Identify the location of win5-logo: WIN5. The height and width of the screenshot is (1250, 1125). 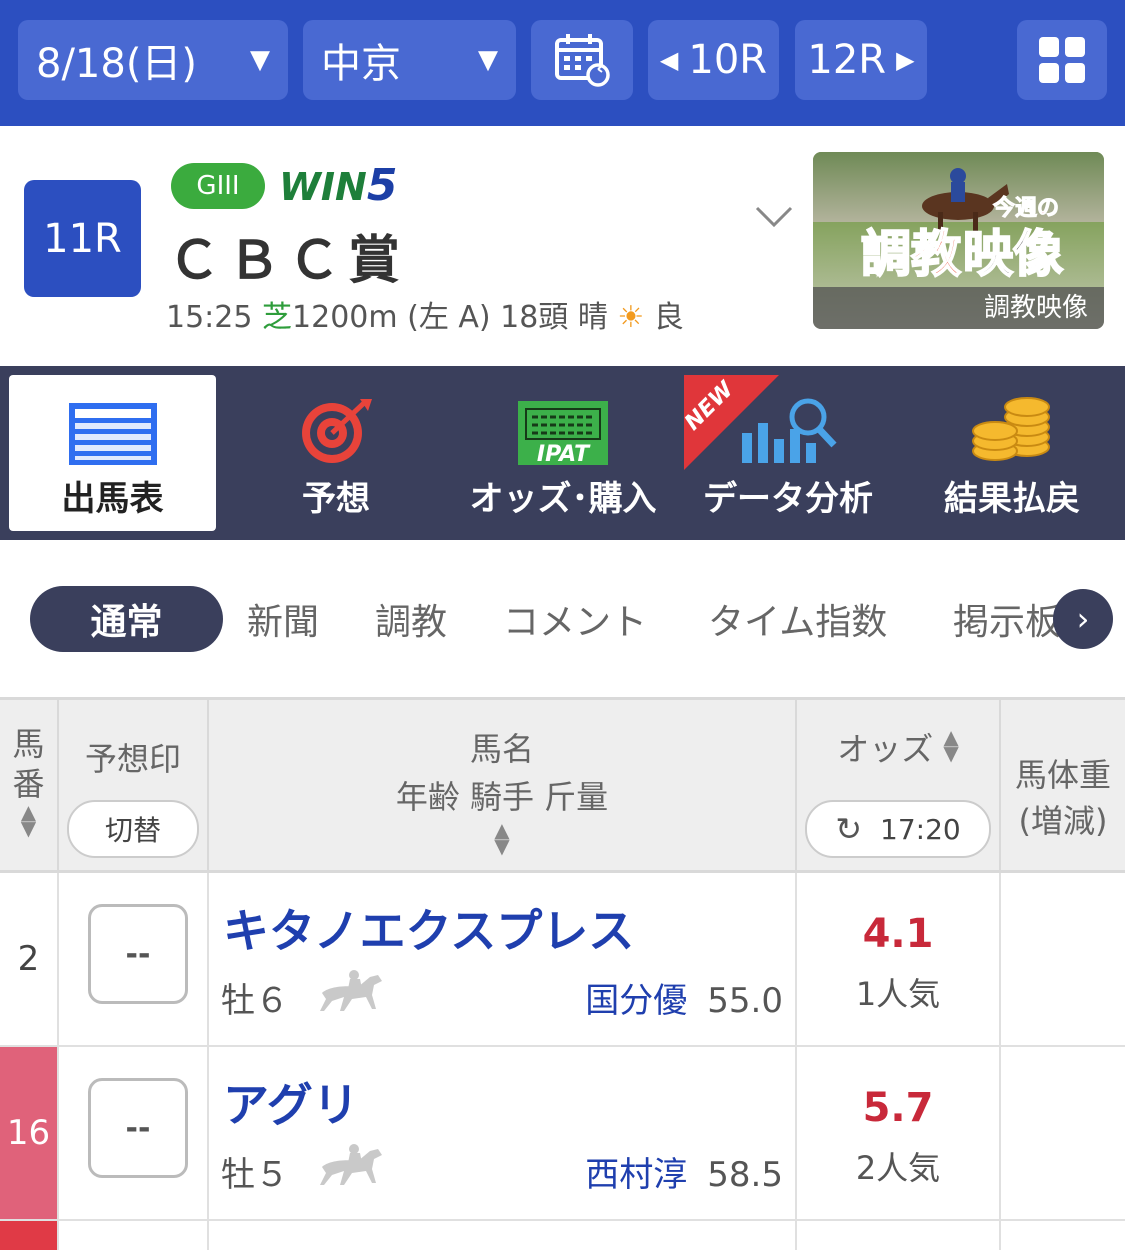
(338, 185).